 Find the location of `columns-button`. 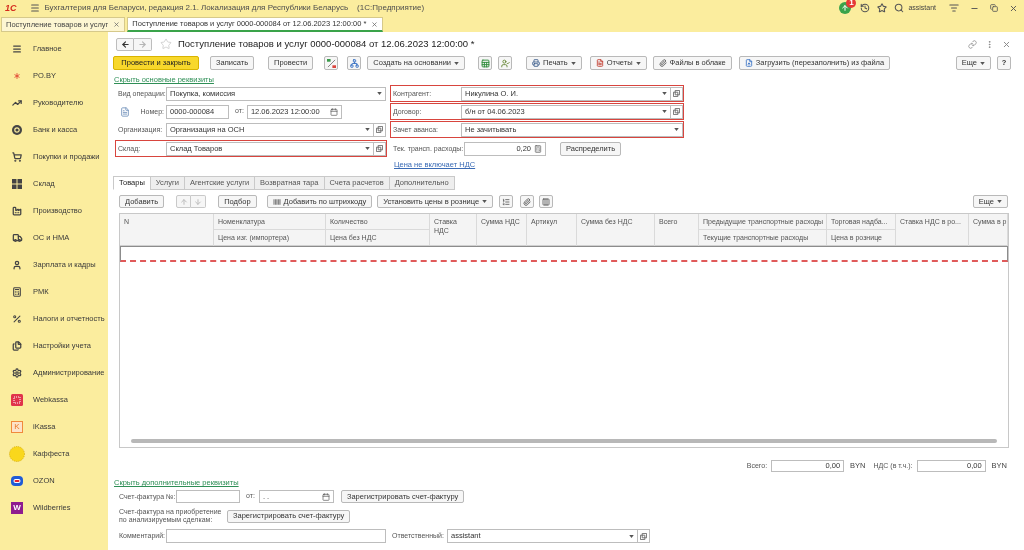

columns-button is located at coordinates (546, 201).